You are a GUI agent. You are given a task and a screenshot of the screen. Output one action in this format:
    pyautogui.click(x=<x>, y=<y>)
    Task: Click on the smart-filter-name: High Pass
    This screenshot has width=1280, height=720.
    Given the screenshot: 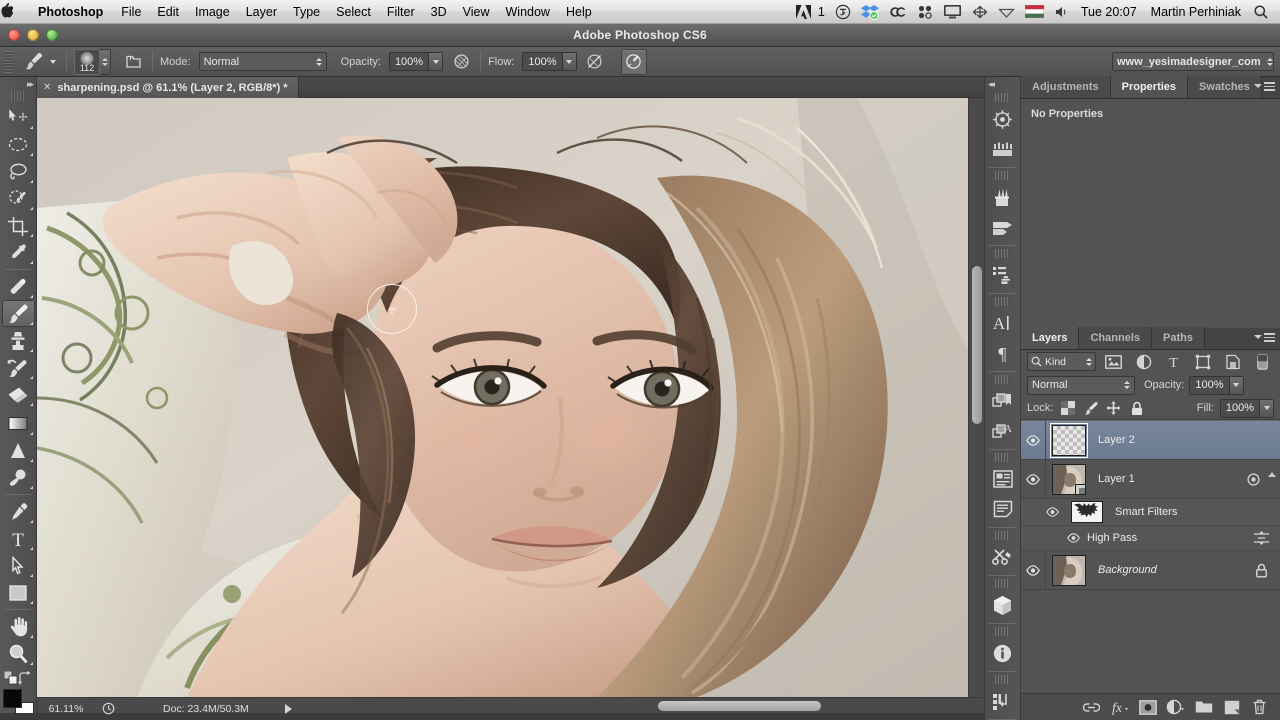 What is the action you would take?
    pyautogui.click(x=1112, y=538)
    